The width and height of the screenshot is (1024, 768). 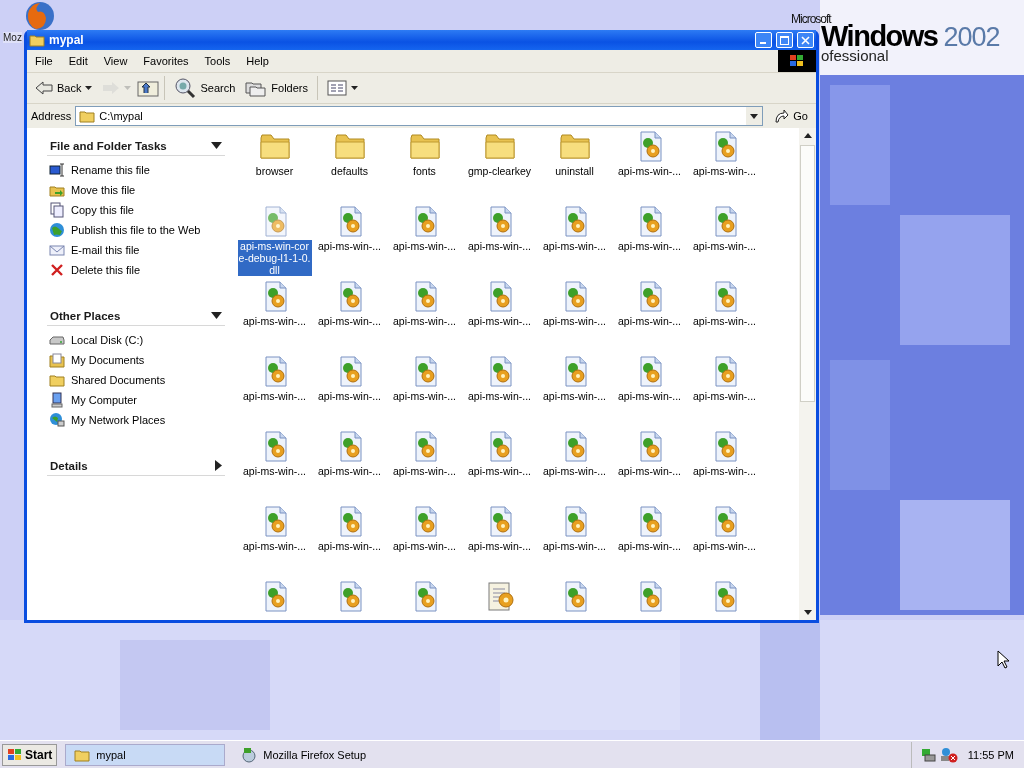 I want to click on scroll-up-icon, so click(x=807, y=135).